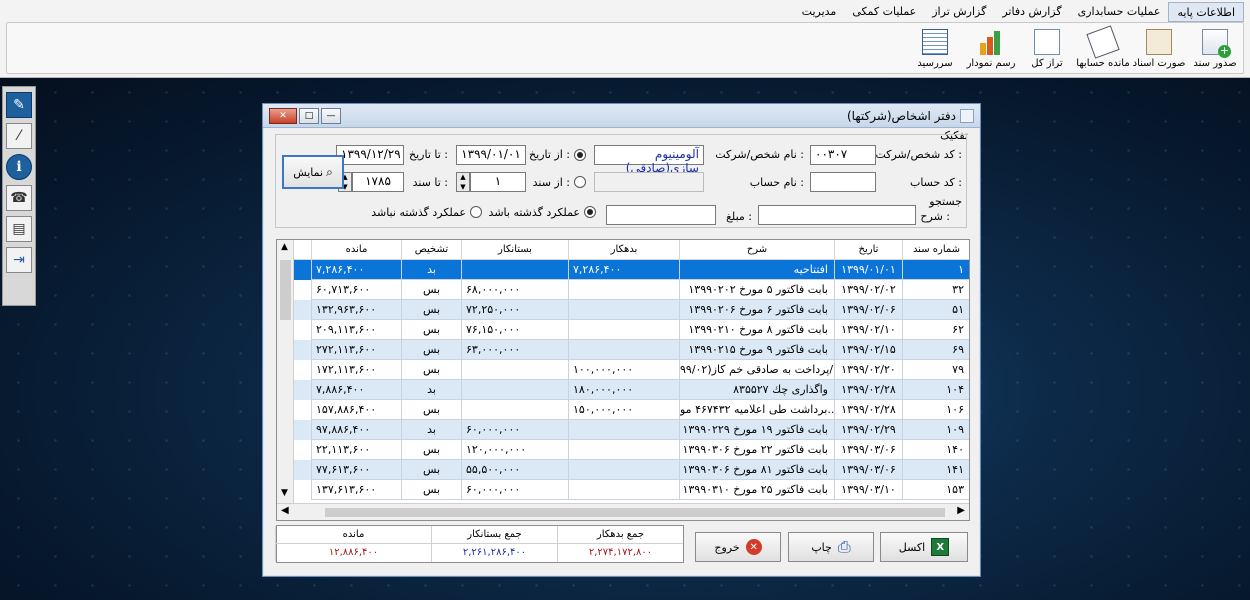 This screenshot has width=1250, height=600. What do you see at coordinates (283, 115) in the screenshot?
I see `close-button: ✕` at bounding box center [283, 115].